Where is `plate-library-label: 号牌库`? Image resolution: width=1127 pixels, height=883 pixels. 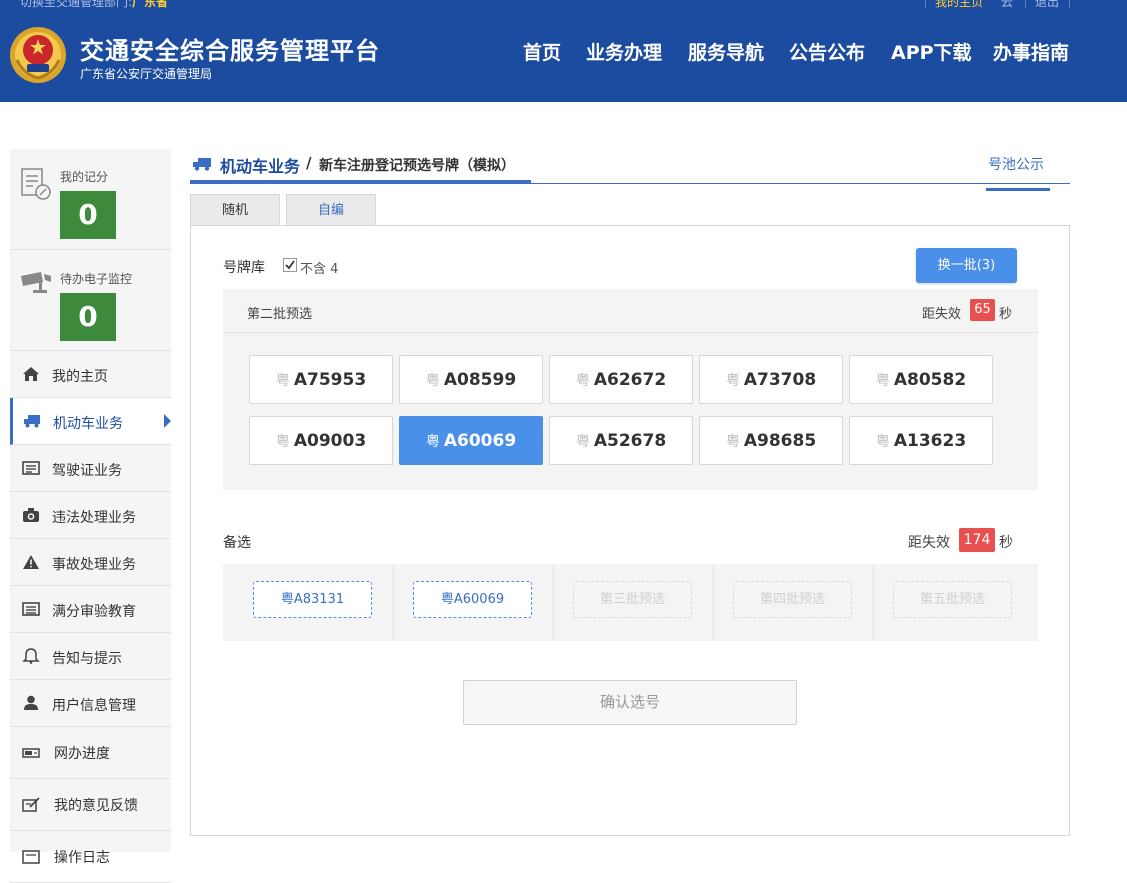
plate-library-label: 号牌库 is located at coordinates (244, 268).